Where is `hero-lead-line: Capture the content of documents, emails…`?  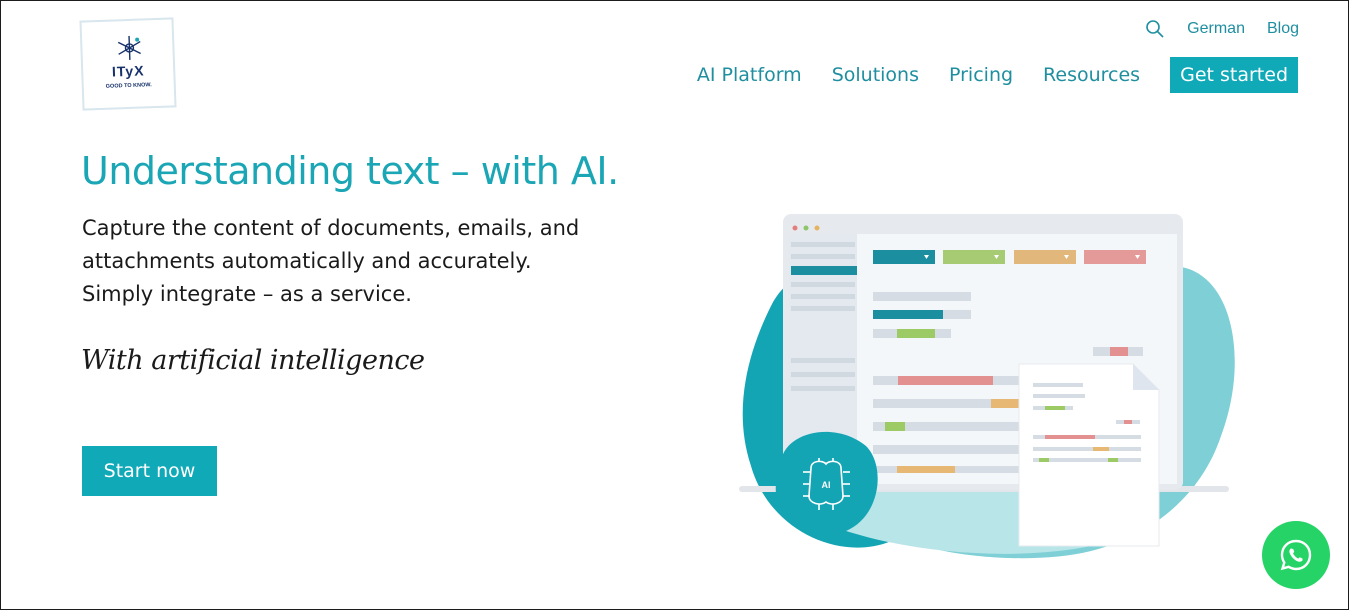 hero-lead-line: Capture the content of documents, emails… is located at coordinates (331, 228).